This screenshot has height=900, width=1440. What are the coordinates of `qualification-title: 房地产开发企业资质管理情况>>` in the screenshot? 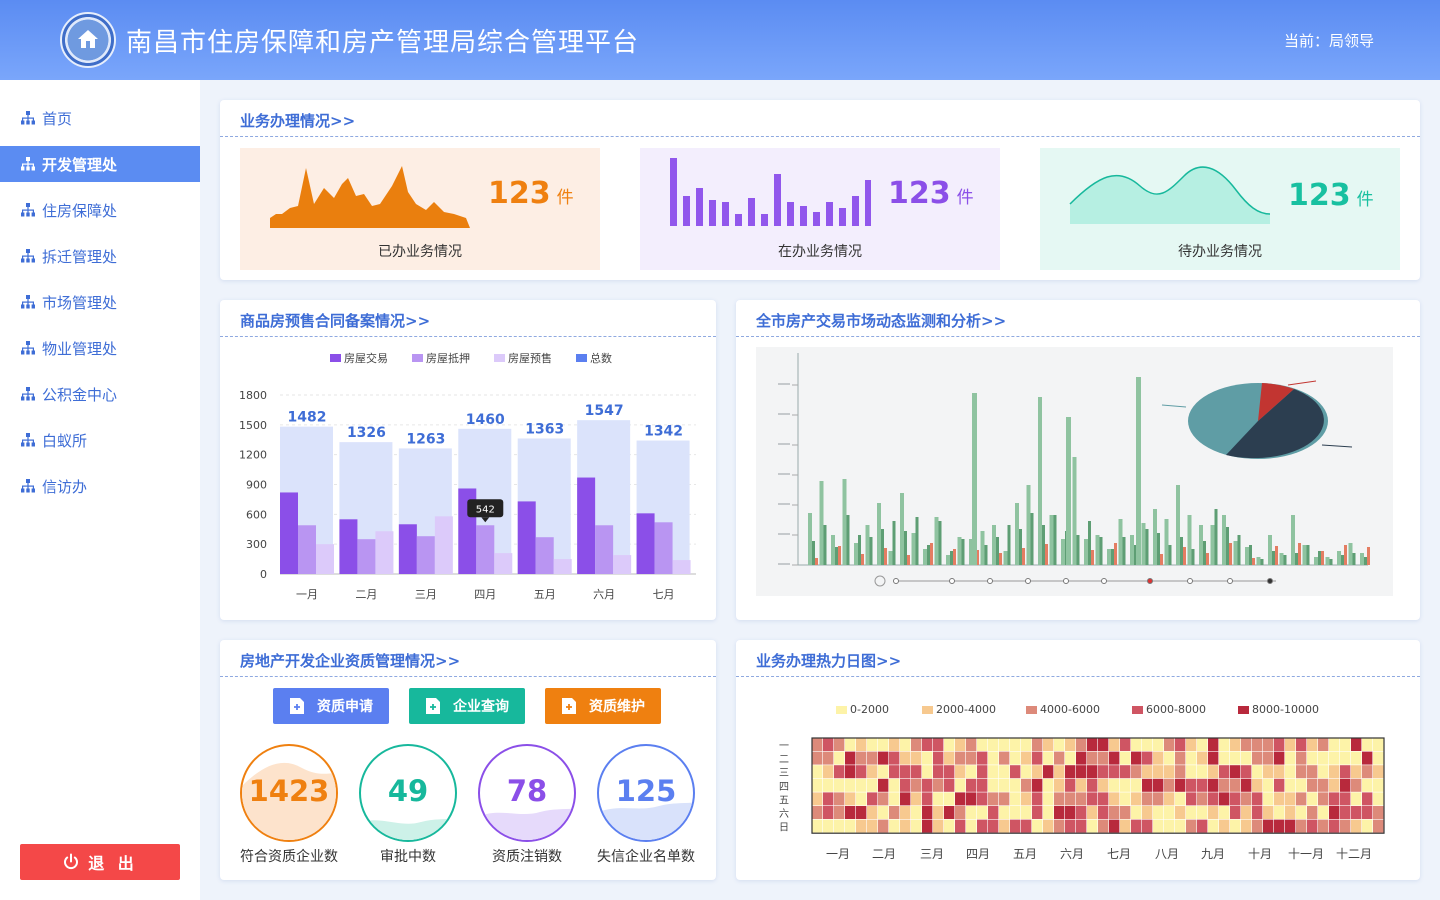 It's located at (350, 660).